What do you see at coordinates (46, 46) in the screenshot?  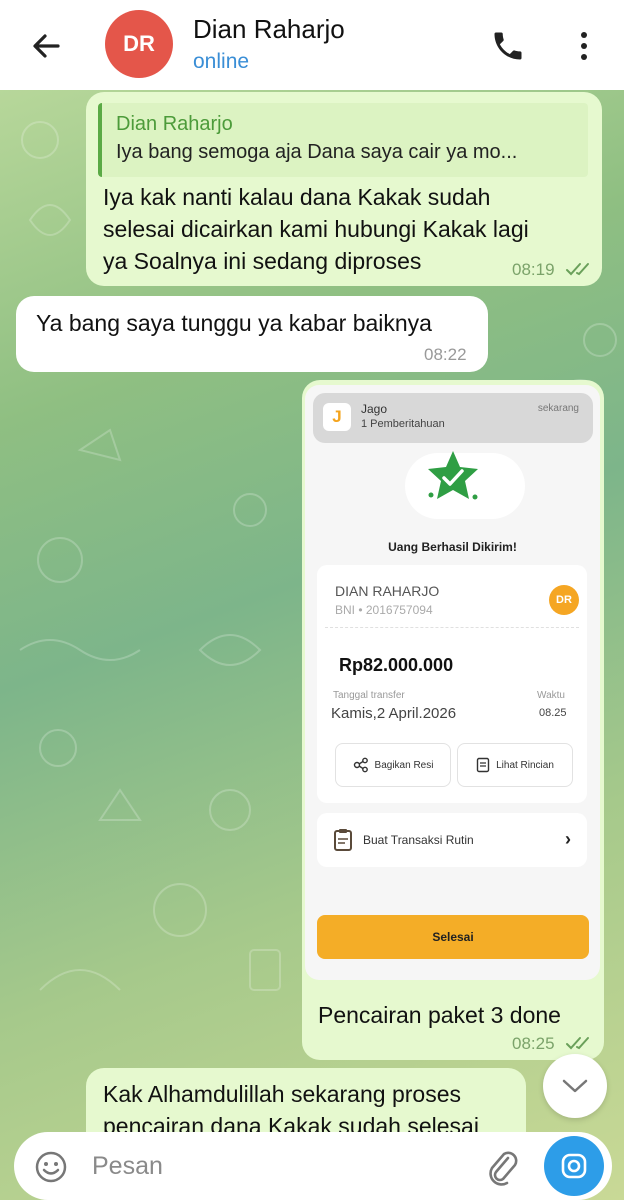 I see `back-arrow-icon` at bounding box center [46, 46].